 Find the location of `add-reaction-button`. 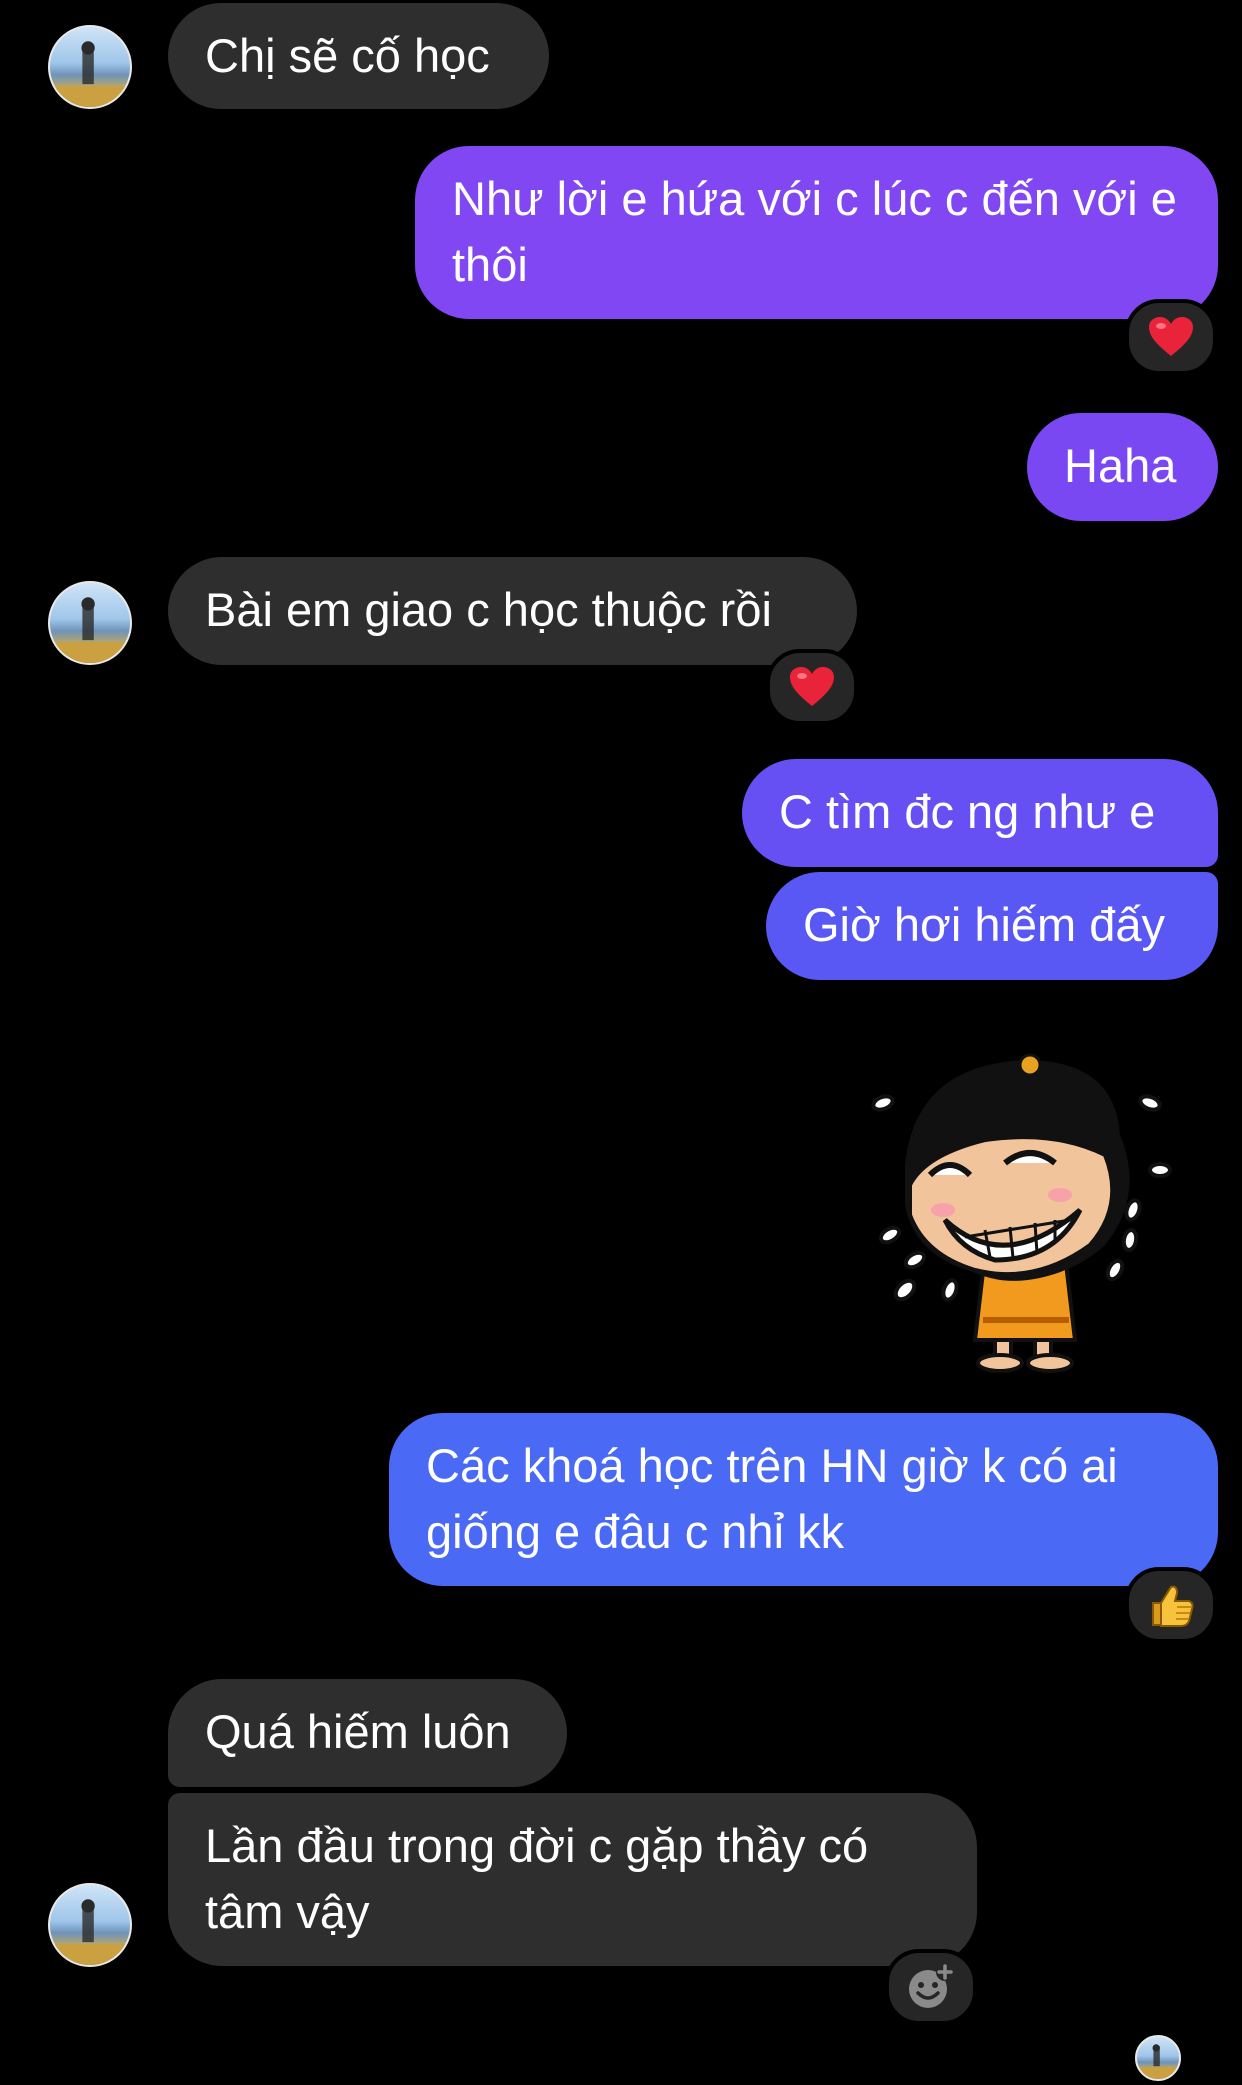

add-reaction-button is located at coordinates (931, 1987).